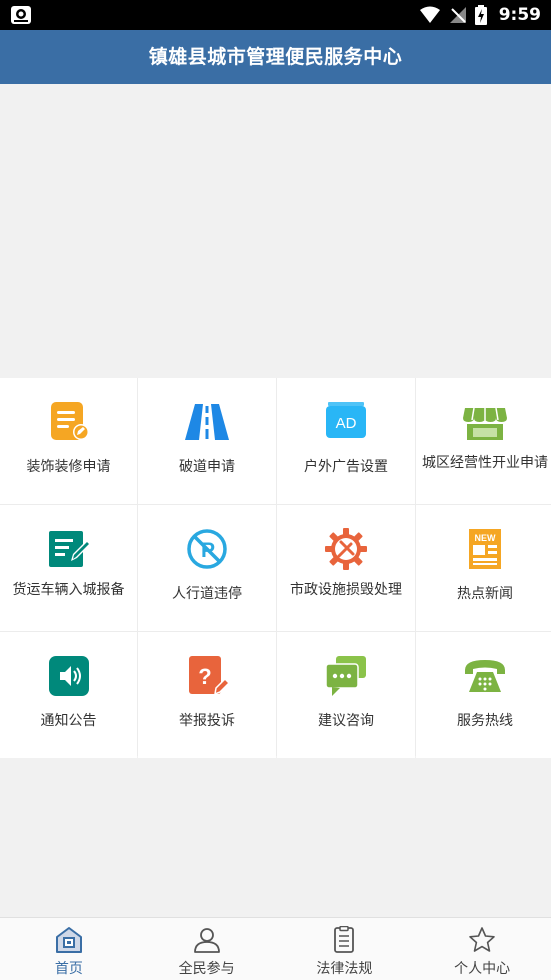 Image resolution: width=551 pixels, height=980 pixels. I want to click on home-icon, so click(68, 940).